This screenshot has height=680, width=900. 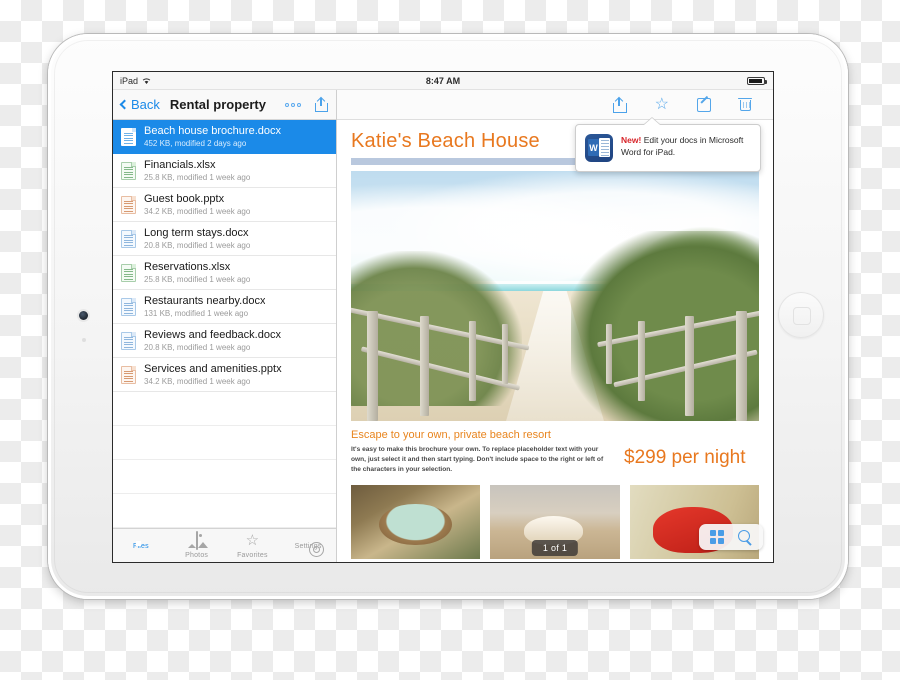 I want to click on back-button: Back, so click(x=139, y=104).